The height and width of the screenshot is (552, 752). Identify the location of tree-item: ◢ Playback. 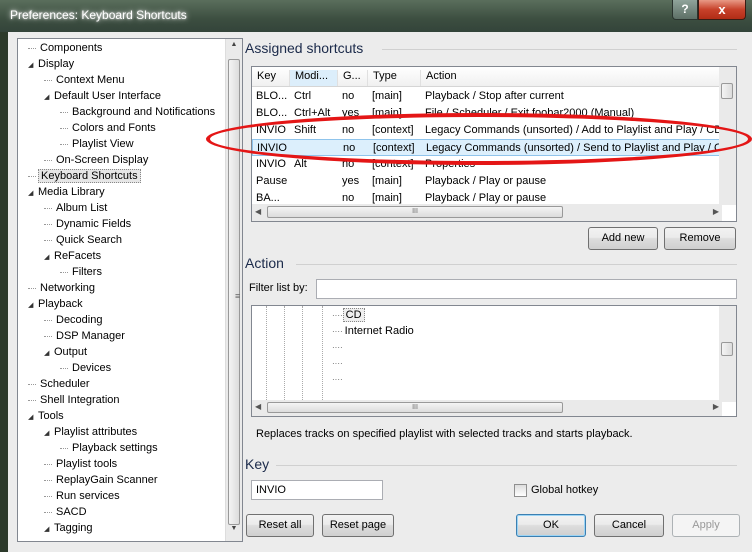
(56, 304).